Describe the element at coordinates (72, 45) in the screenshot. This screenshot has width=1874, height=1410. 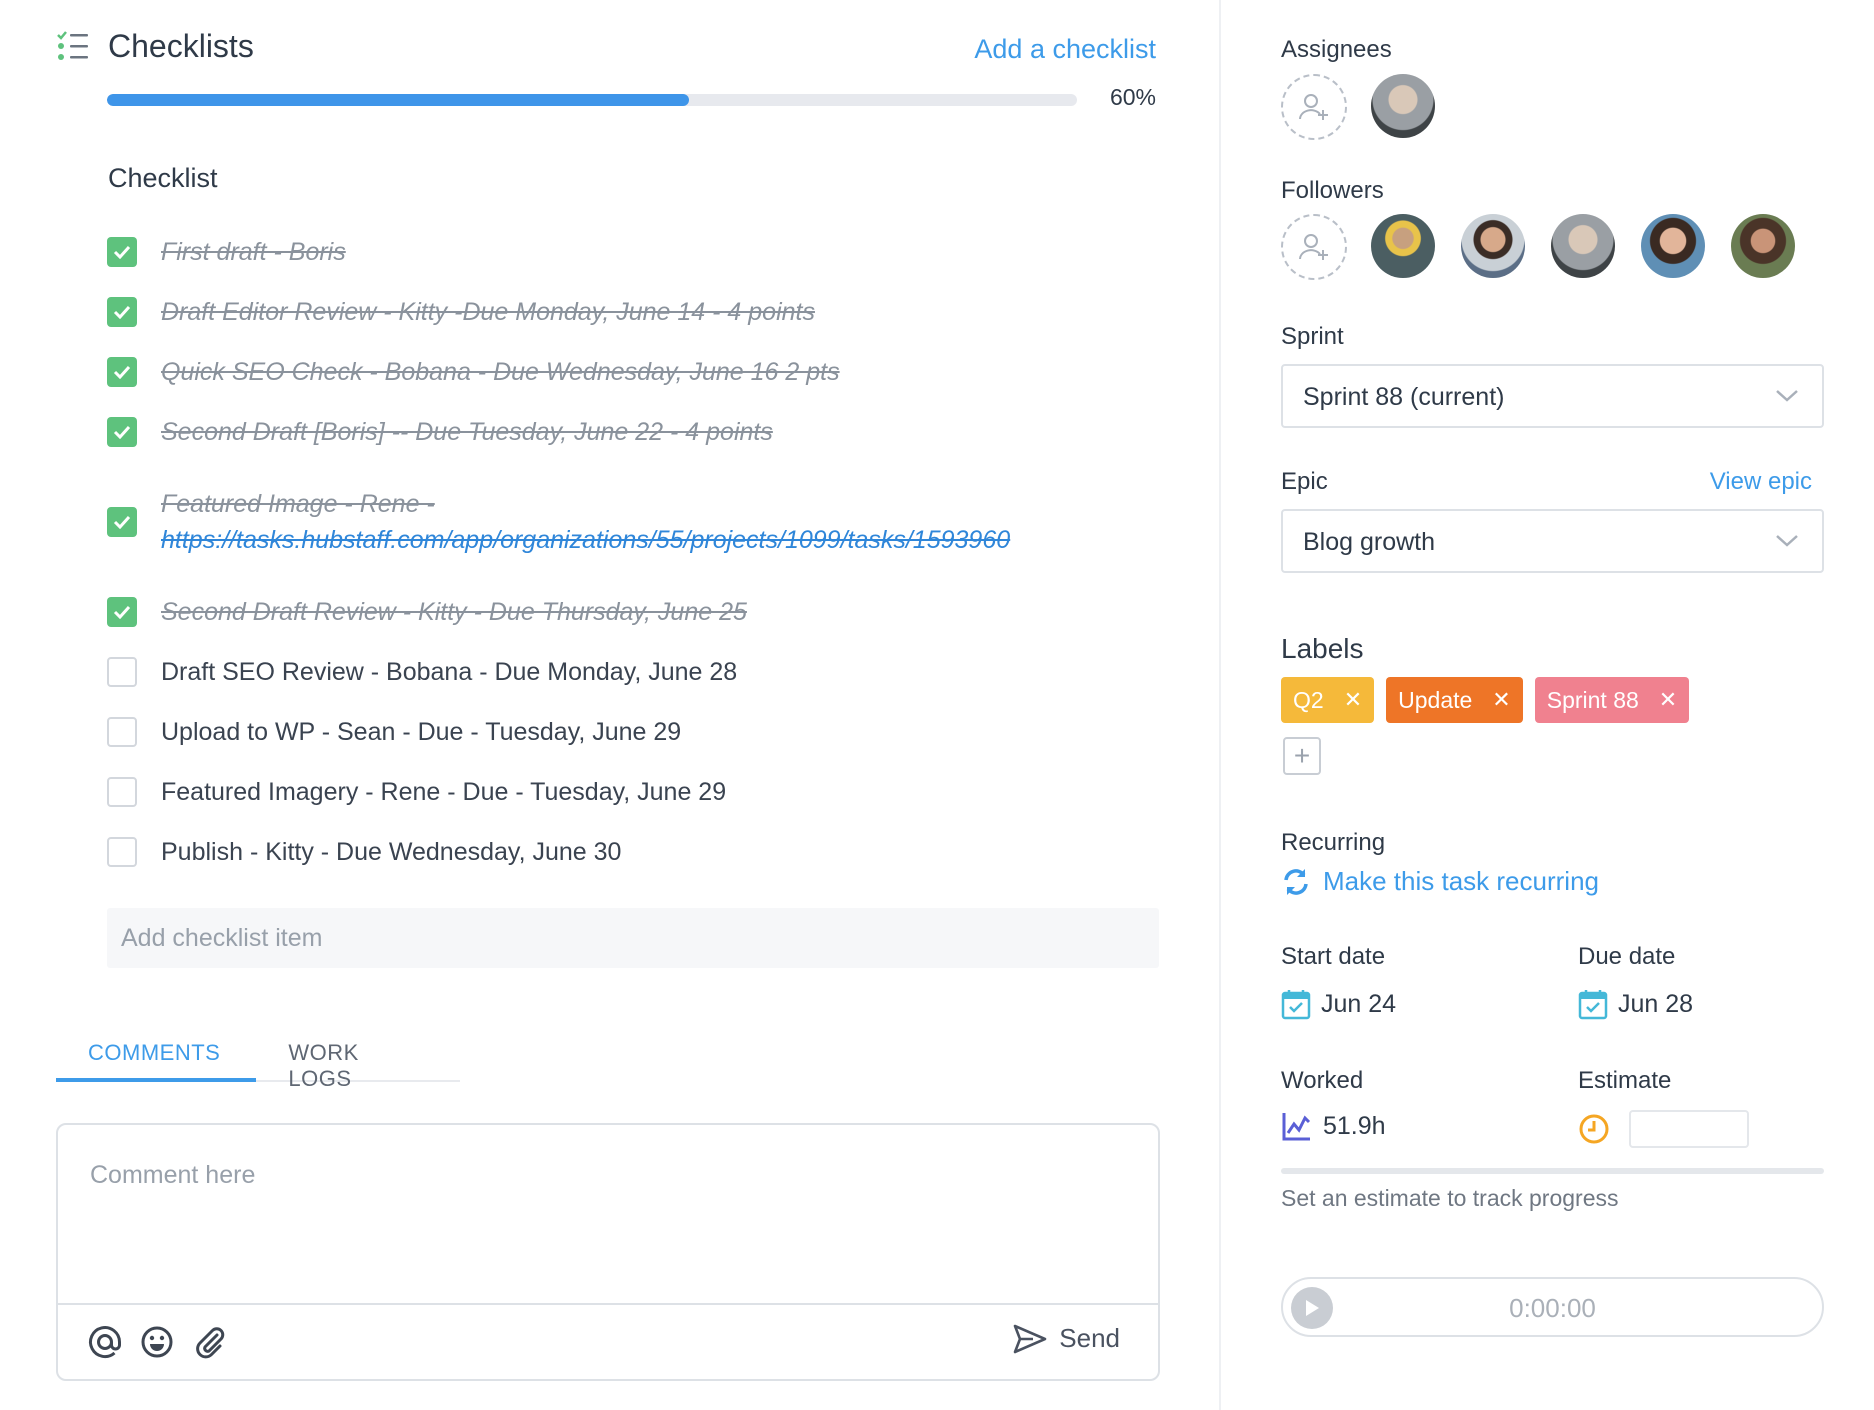
I see `checklist-icon` at that location.